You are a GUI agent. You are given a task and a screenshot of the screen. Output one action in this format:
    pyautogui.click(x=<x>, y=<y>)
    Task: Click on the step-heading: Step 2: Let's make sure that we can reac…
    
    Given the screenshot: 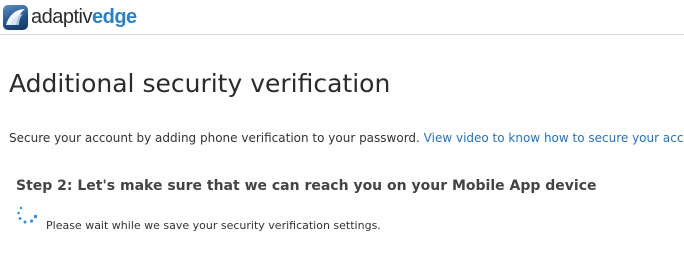 What is the action you would take?
    pyautogui.click(x=306, y=186)
    